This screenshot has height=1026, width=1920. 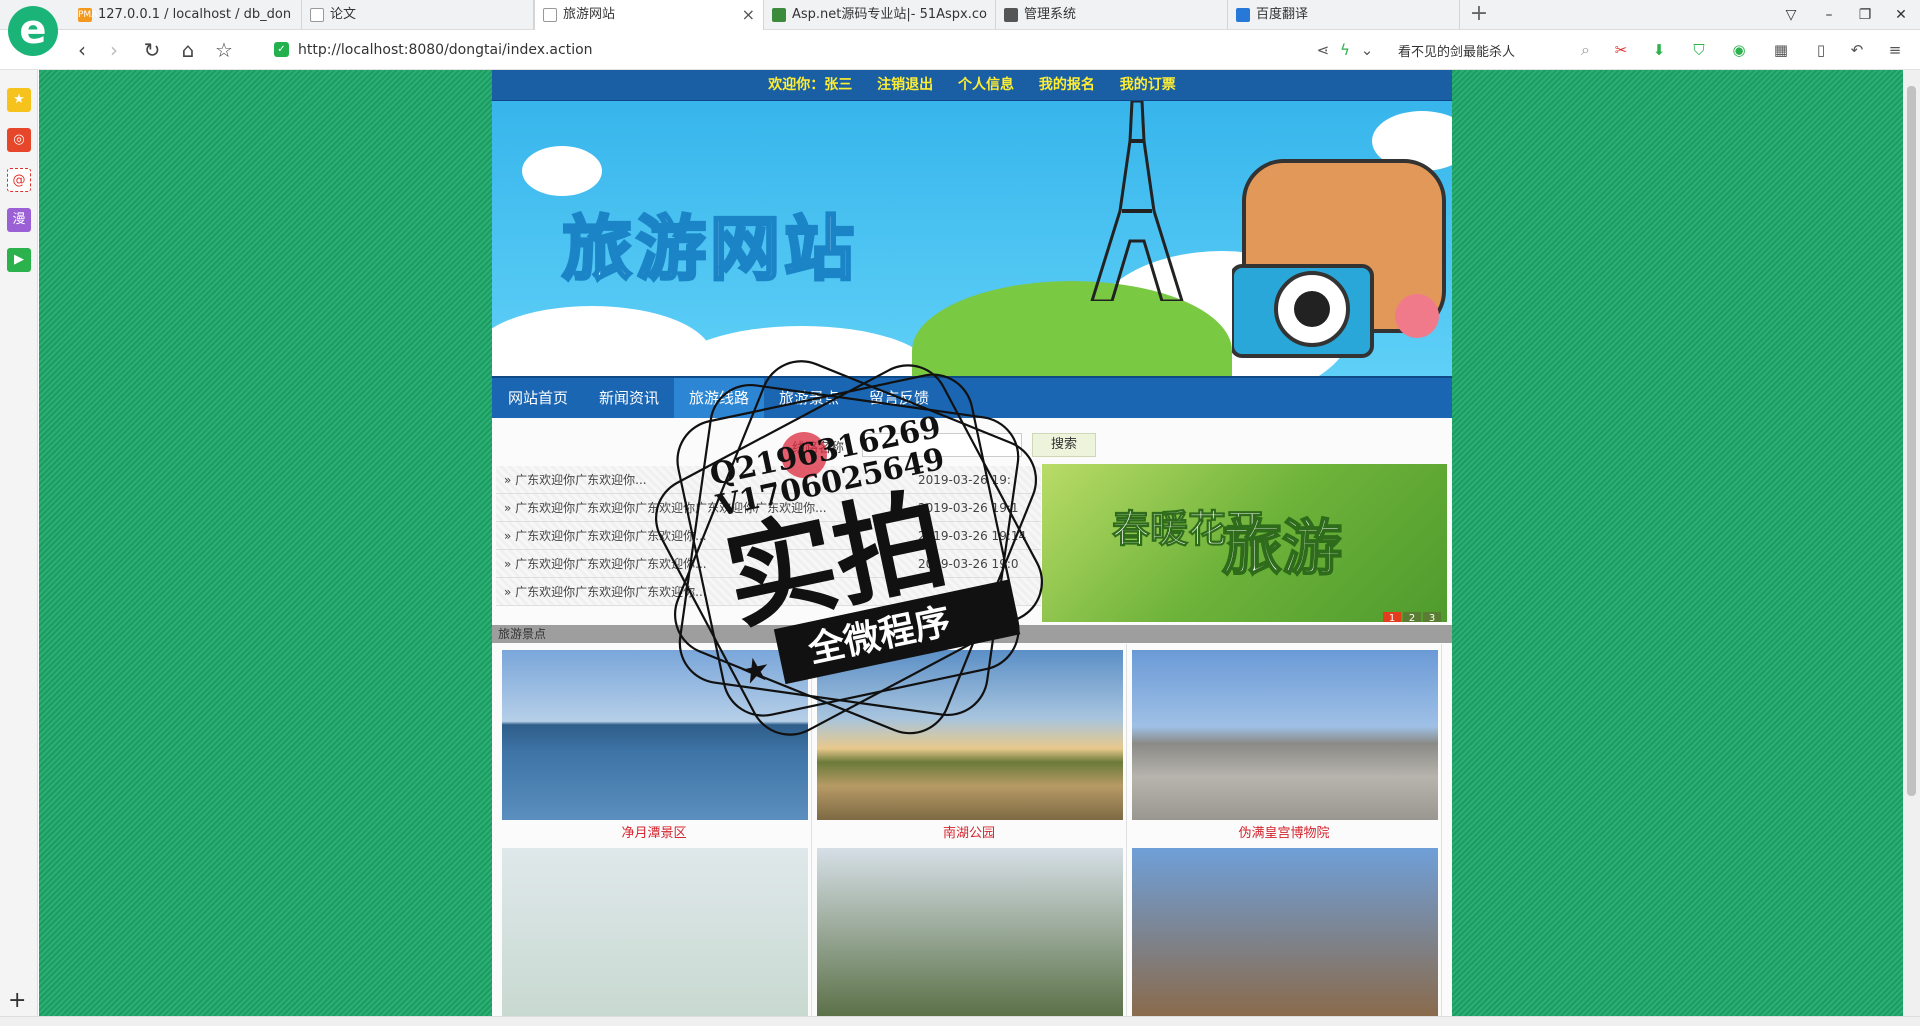 I want to click on favorites-star-icon: ★, so click(x=19, y=100).